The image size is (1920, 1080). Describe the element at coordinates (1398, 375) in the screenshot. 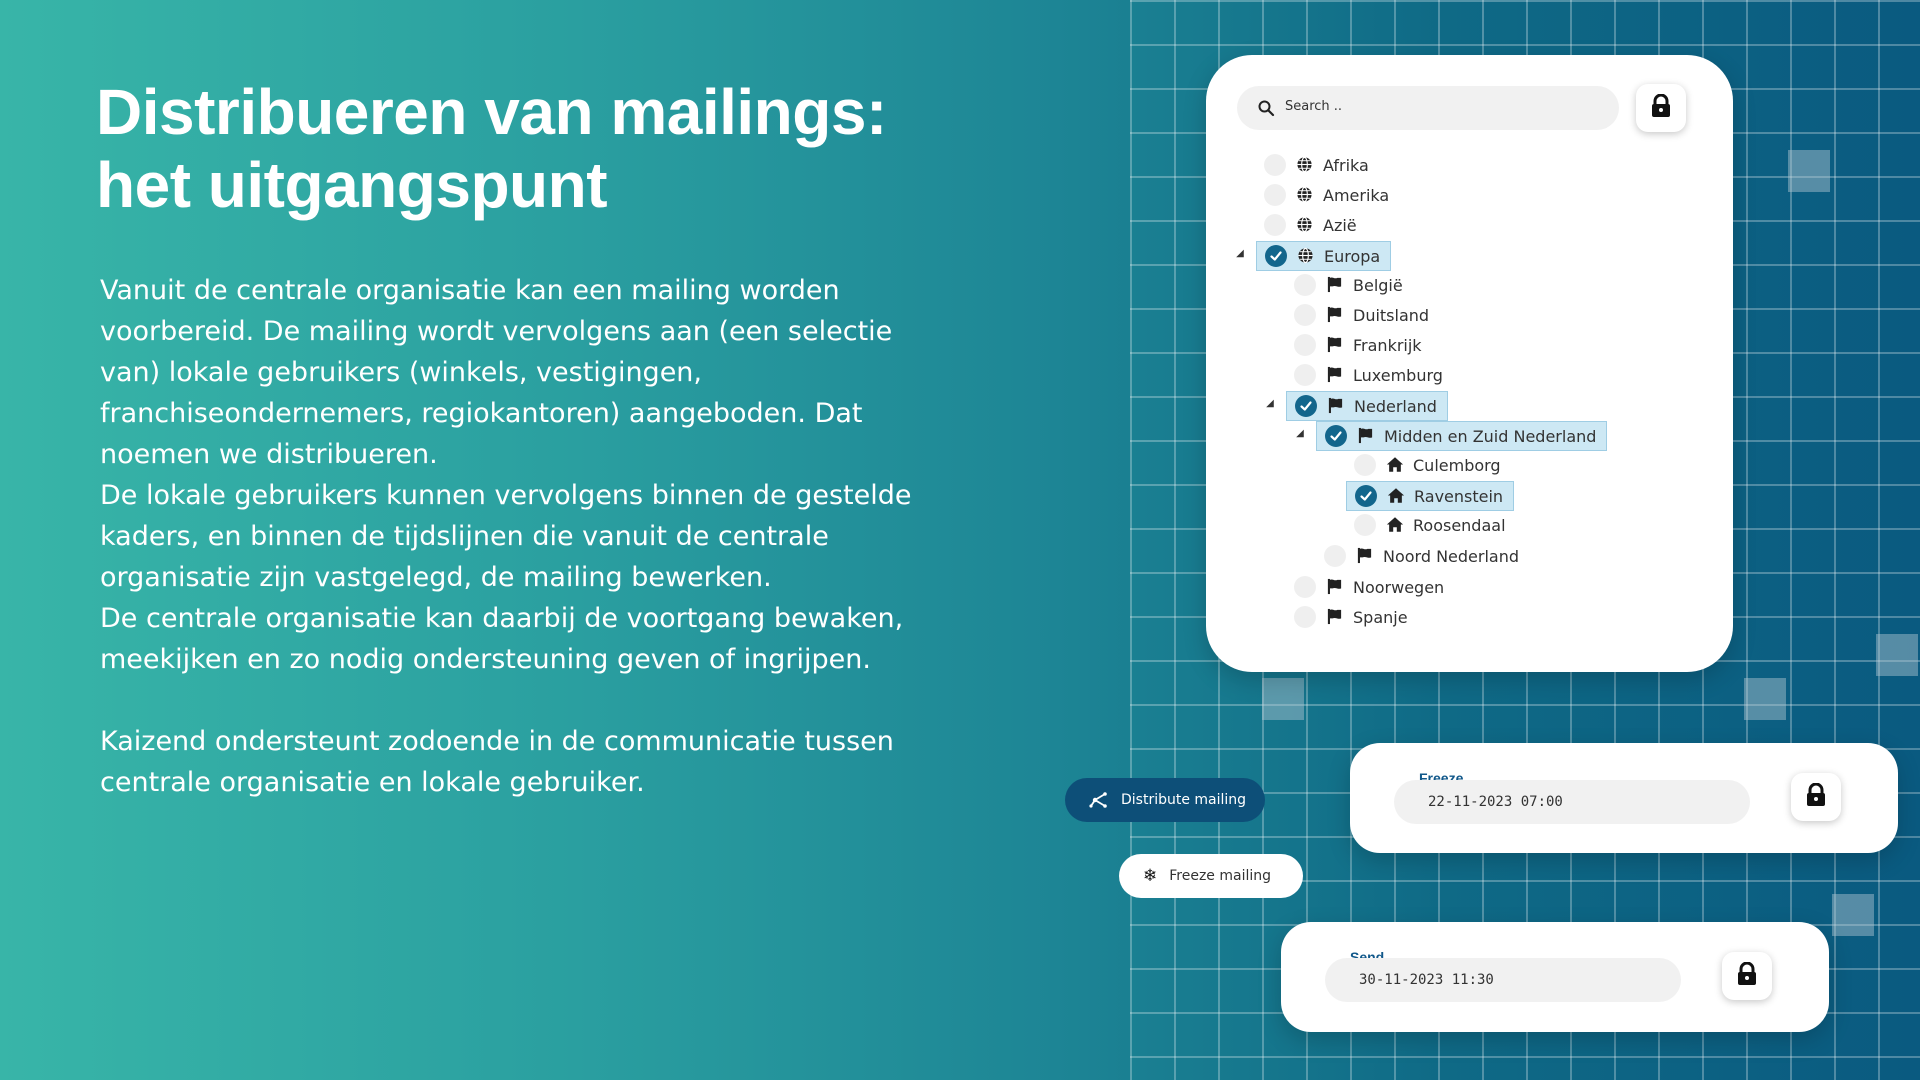

I see `tree-item-label: Luxemburg` at that location.